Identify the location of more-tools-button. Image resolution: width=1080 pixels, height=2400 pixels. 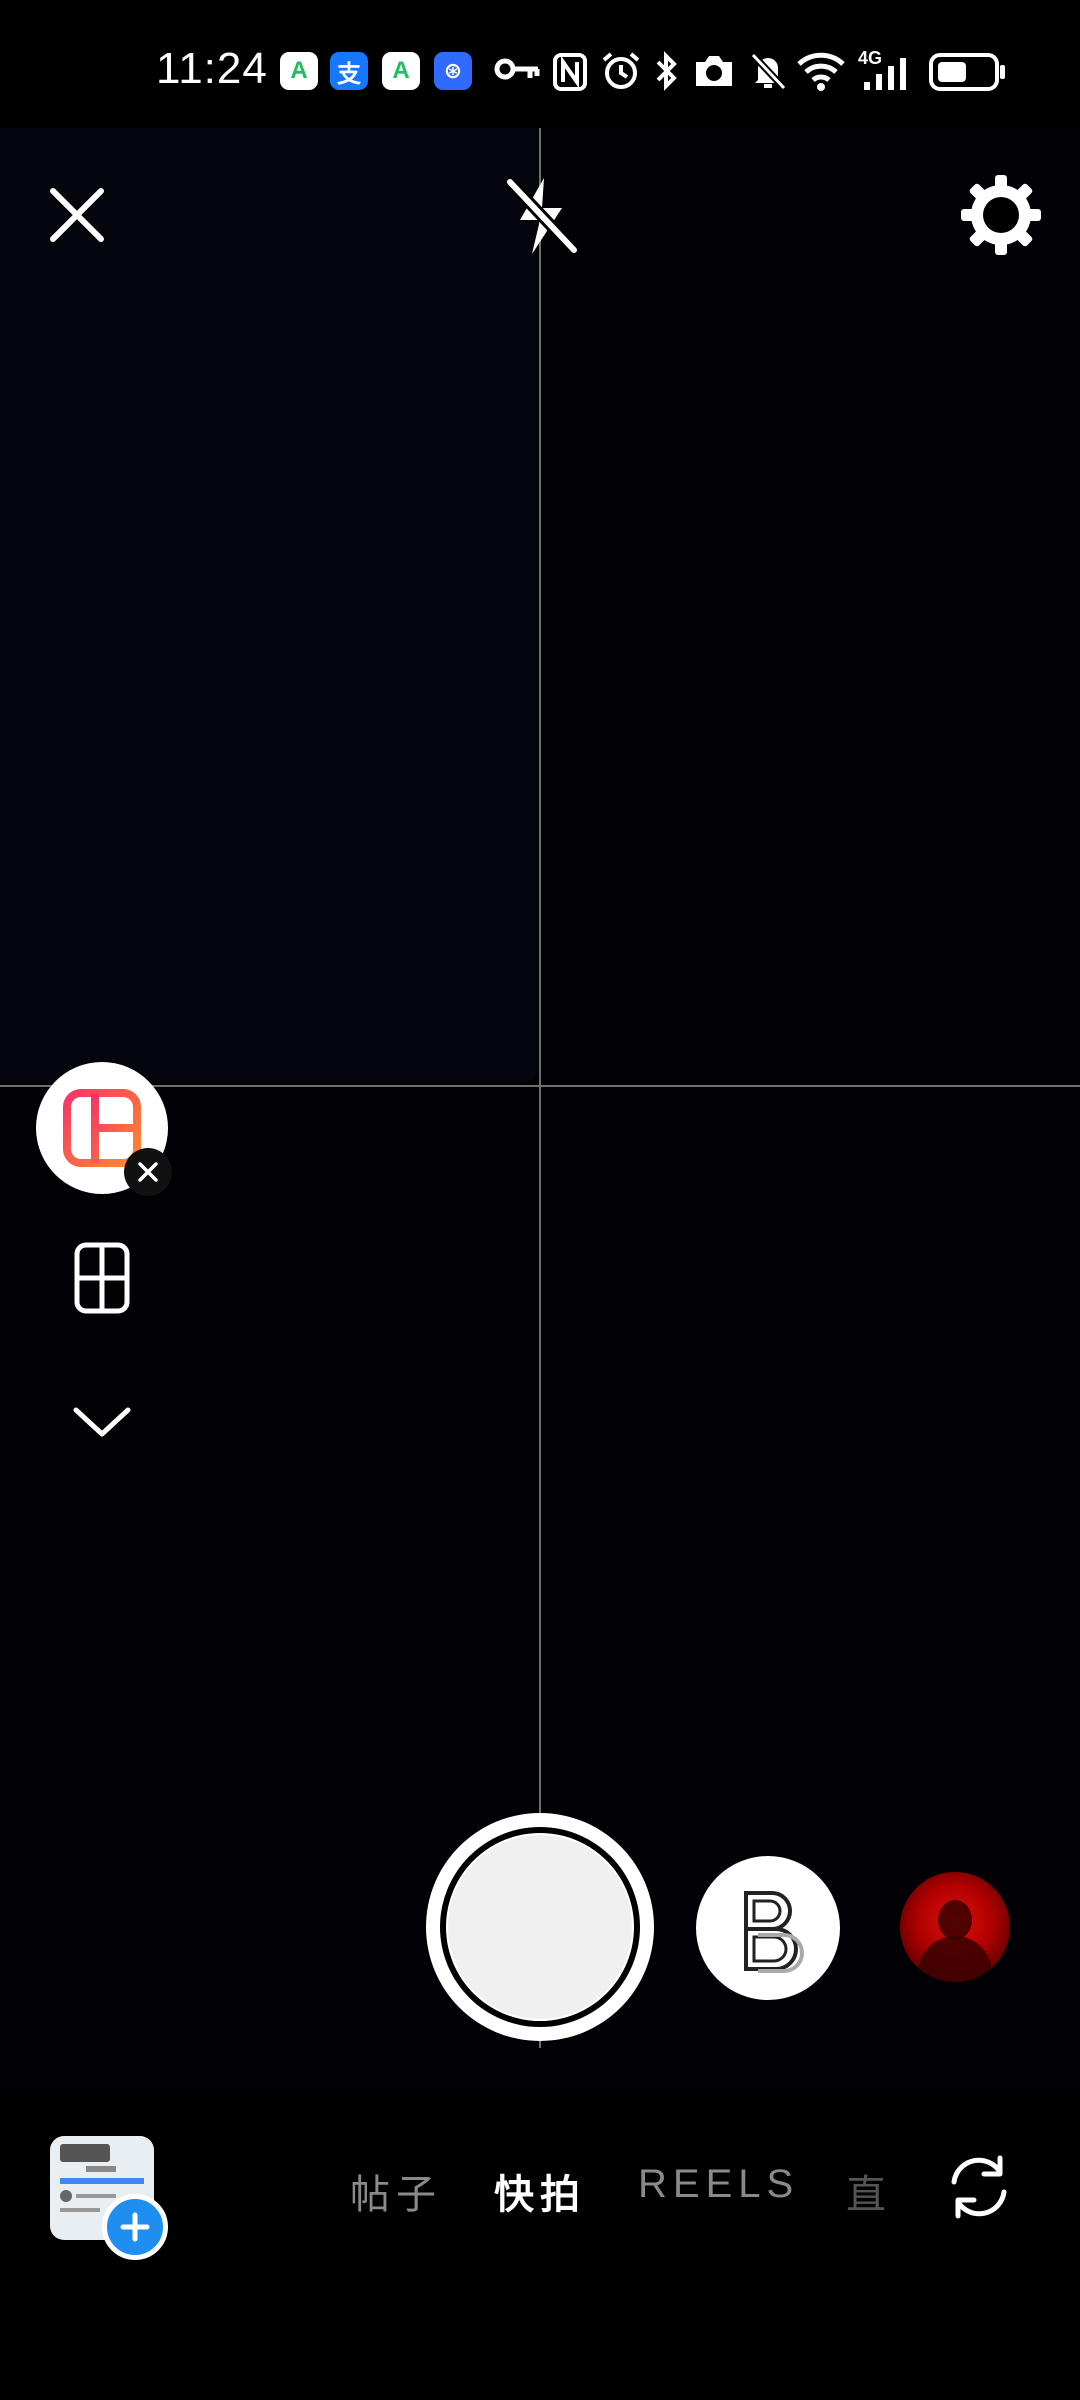
(102, 1424).